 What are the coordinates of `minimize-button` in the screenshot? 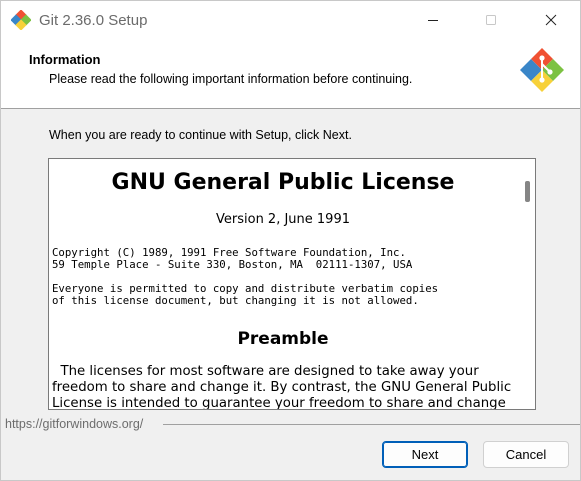 It's located at (433, 20).